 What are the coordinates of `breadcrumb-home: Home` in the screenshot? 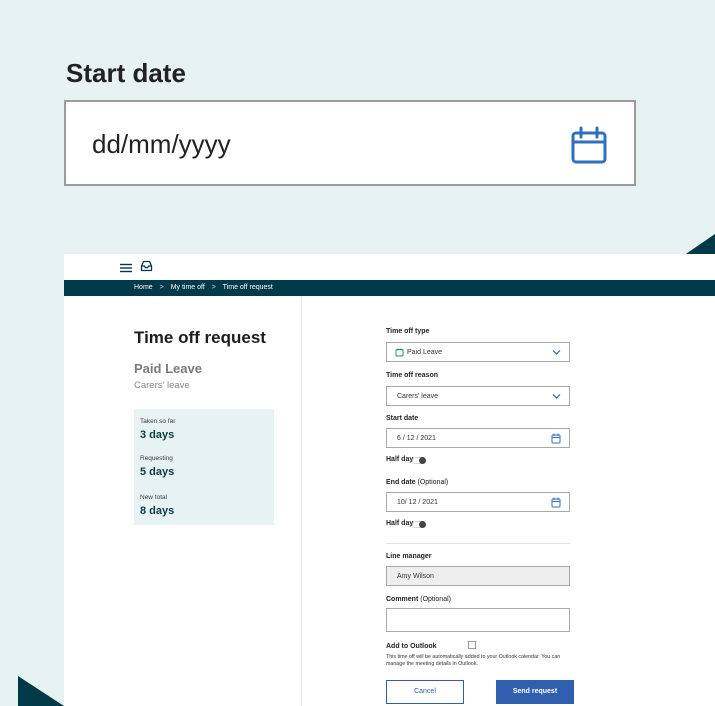 It's located at (143, 287).